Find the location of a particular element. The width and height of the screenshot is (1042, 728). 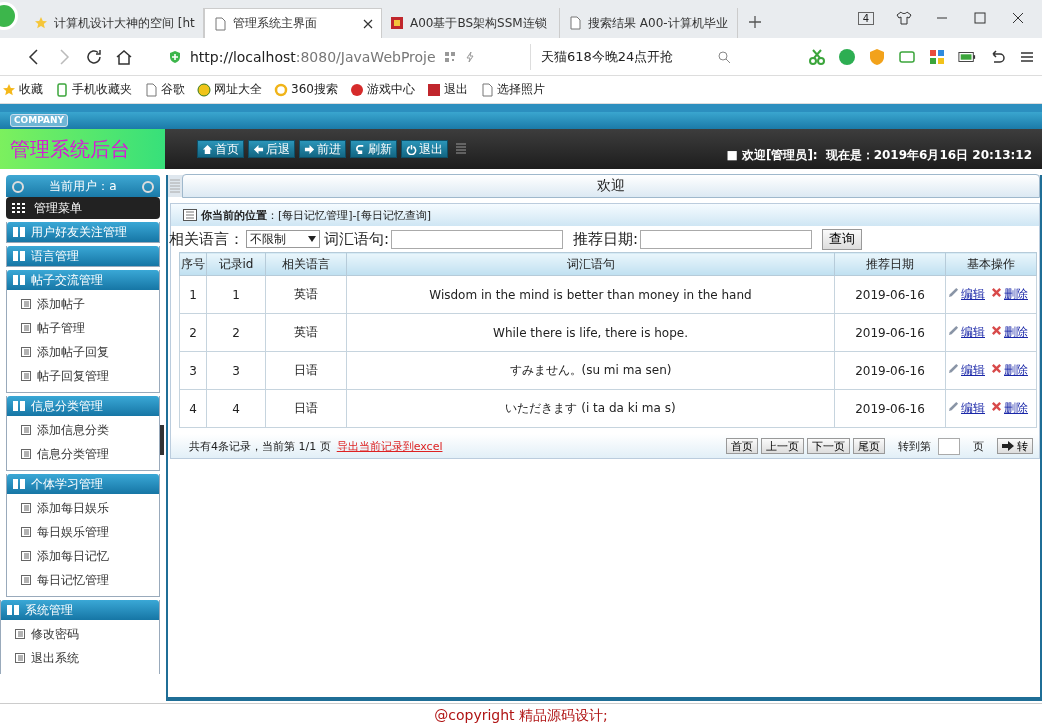

company-badge: COMPANY is located at coordinates (39, 120).